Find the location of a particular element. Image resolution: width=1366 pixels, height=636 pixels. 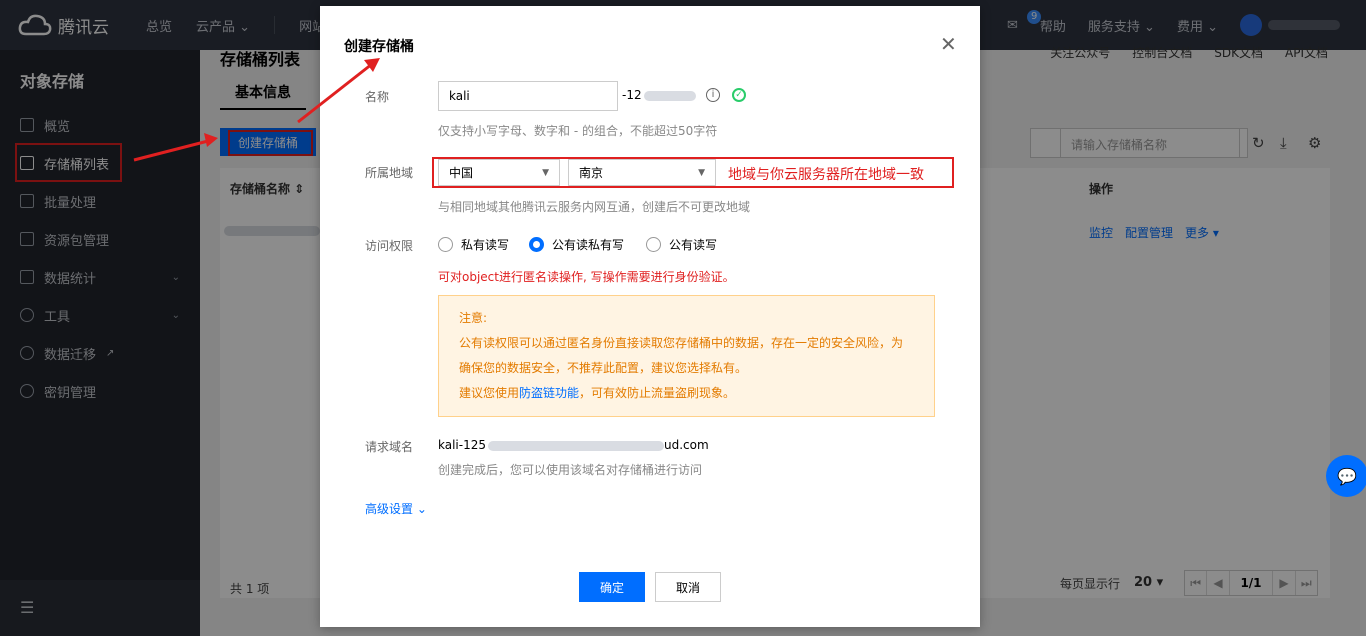

arrow-to-dialog-title is located at coordinates (335, 93).